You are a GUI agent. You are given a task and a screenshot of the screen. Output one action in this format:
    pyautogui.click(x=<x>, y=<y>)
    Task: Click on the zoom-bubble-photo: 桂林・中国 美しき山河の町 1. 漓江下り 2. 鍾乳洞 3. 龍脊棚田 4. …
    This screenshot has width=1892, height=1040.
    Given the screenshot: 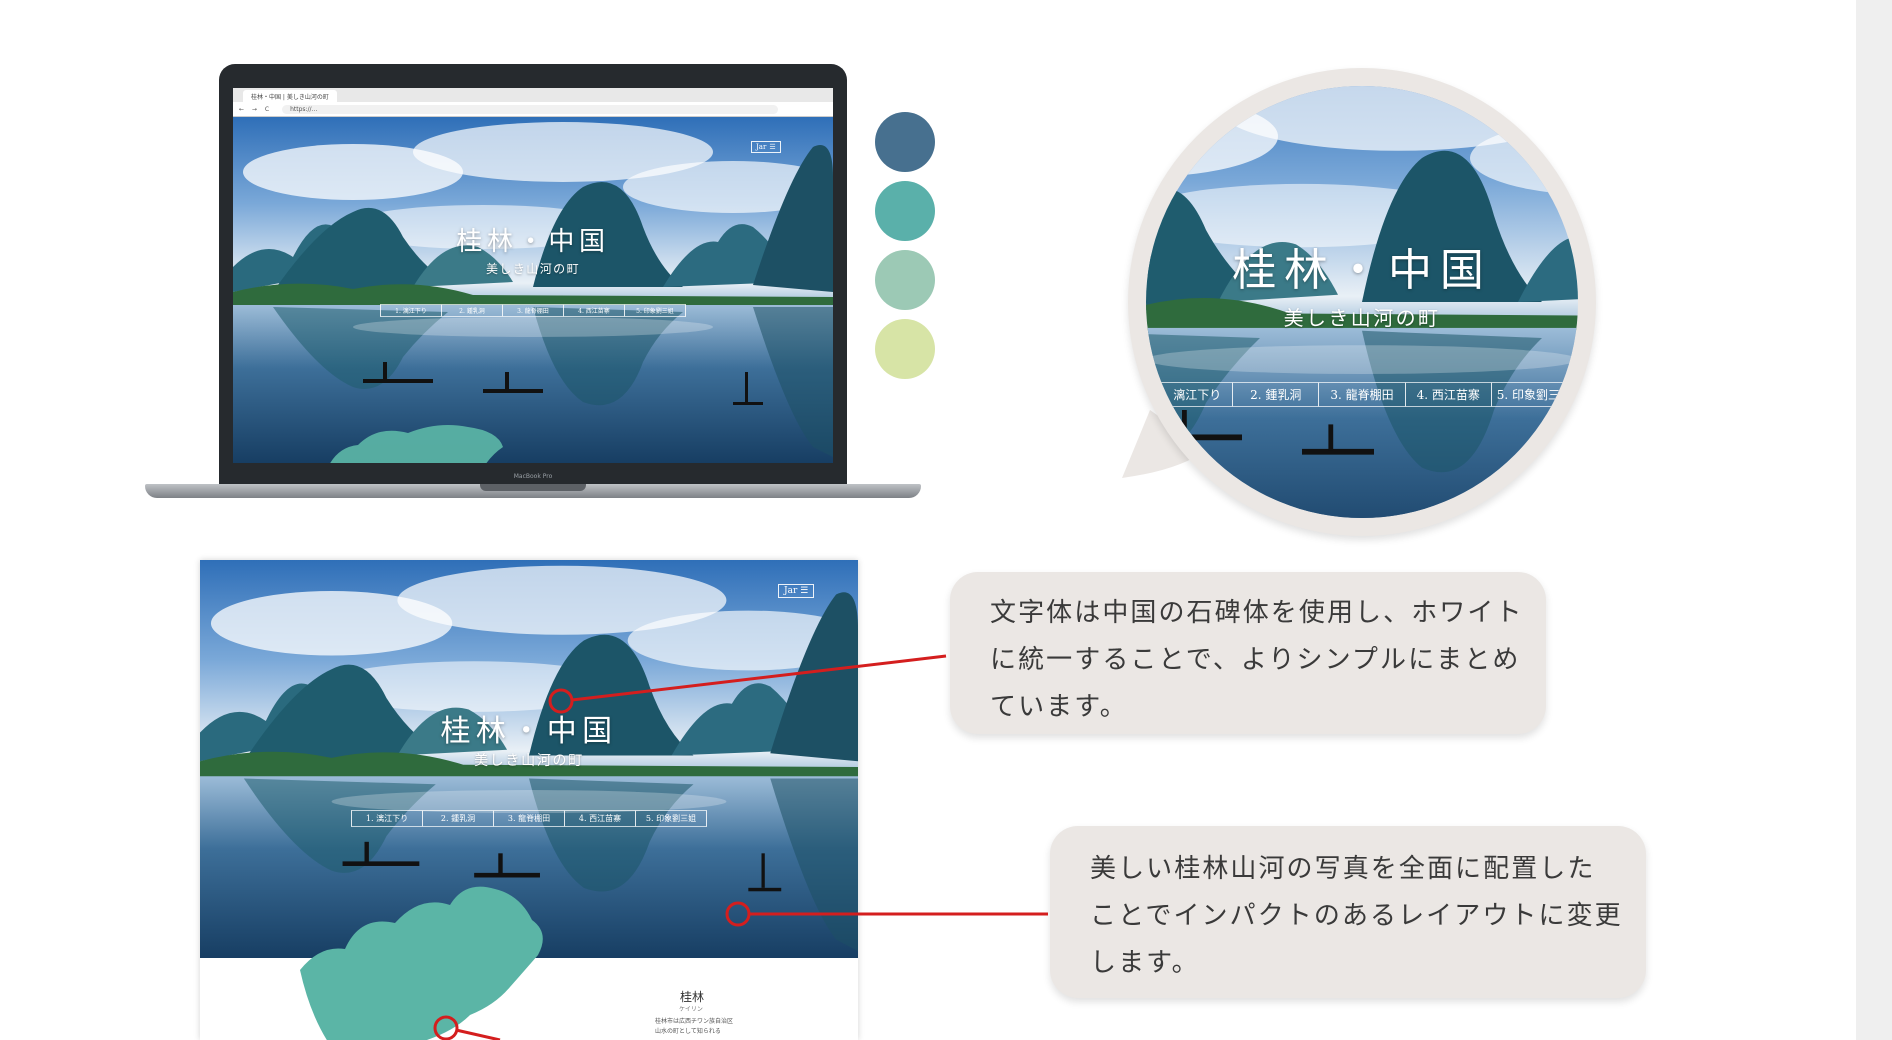 What is the action you would take?
    pyautogui.click(x=1362, y=302)
    